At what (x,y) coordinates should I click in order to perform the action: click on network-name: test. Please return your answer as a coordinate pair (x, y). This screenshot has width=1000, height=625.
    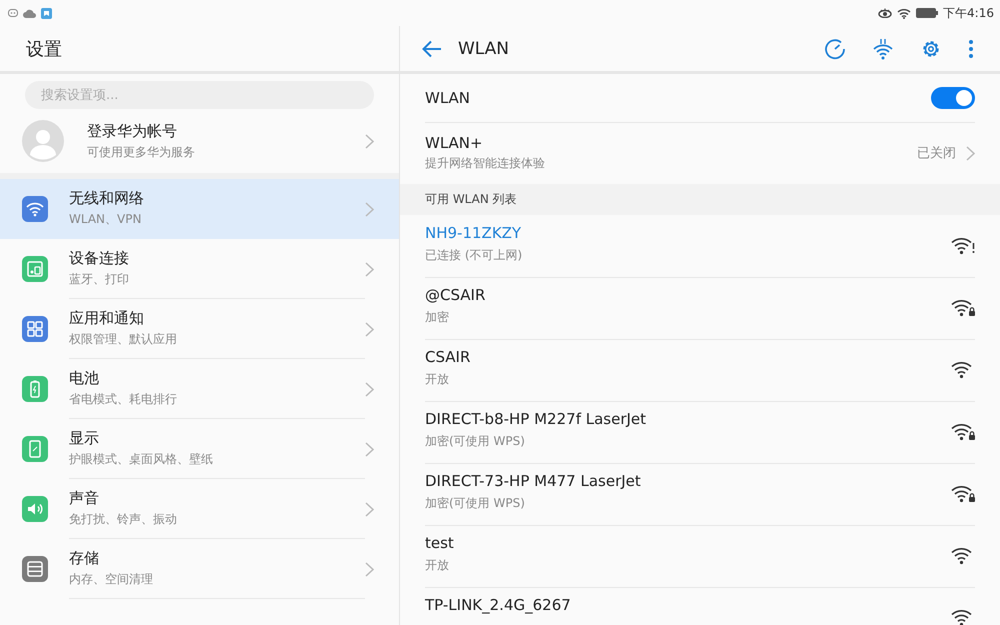
    Looking at the image, I should click on (440, 543).